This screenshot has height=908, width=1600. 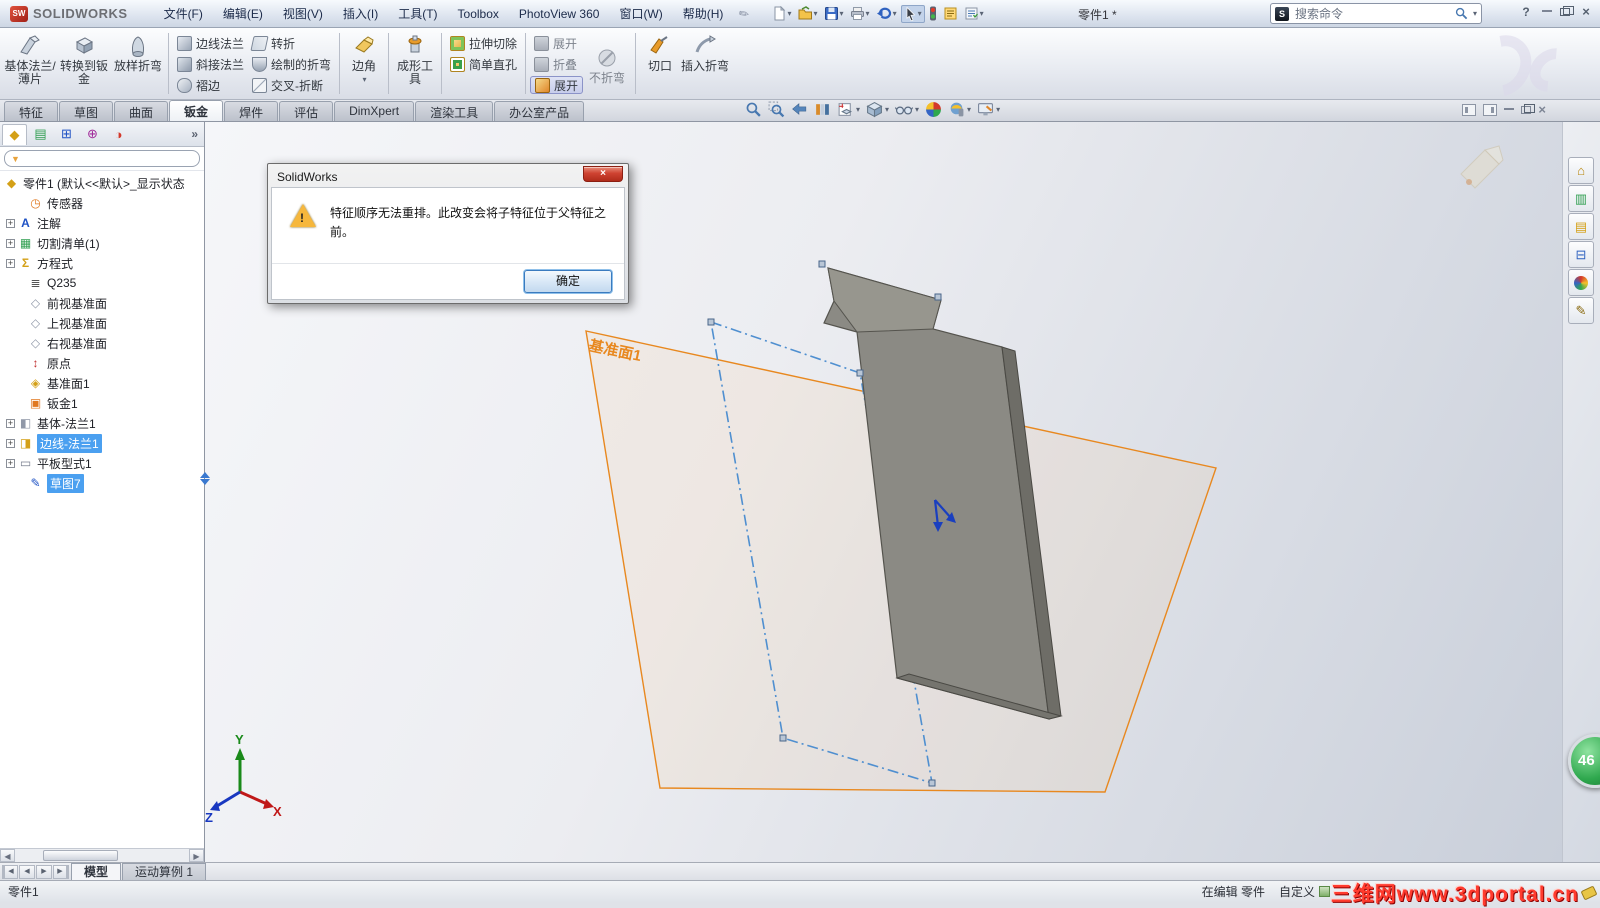 What do you see at coordinates (782, 13) in the screenshot?
I see `new-file-button: ▾` at bounding box center [782, 13].